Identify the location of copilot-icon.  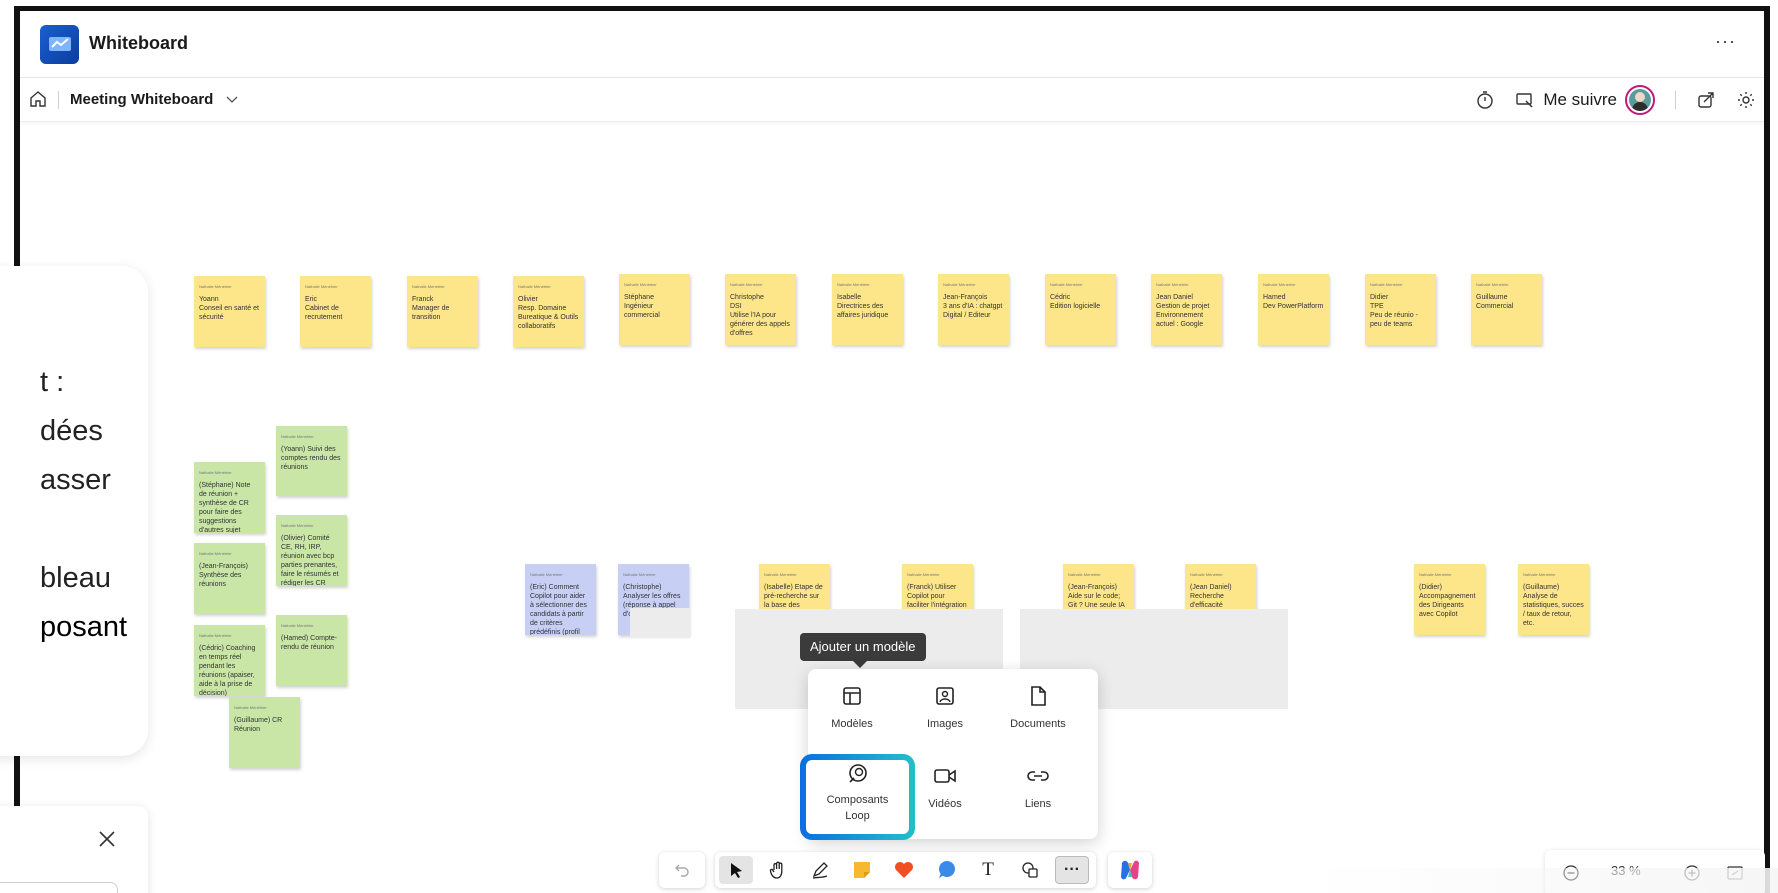
(1130, 870).